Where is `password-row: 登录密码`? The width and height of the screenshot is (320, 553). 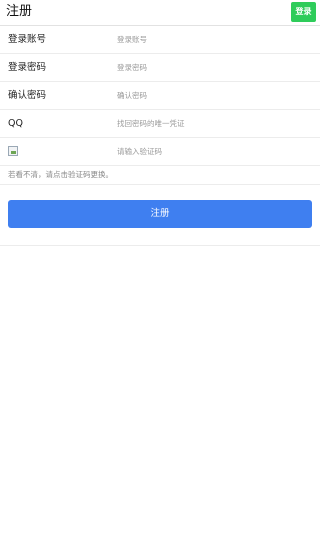 password-row: 登录密码 is located at coordinates (160, 68).